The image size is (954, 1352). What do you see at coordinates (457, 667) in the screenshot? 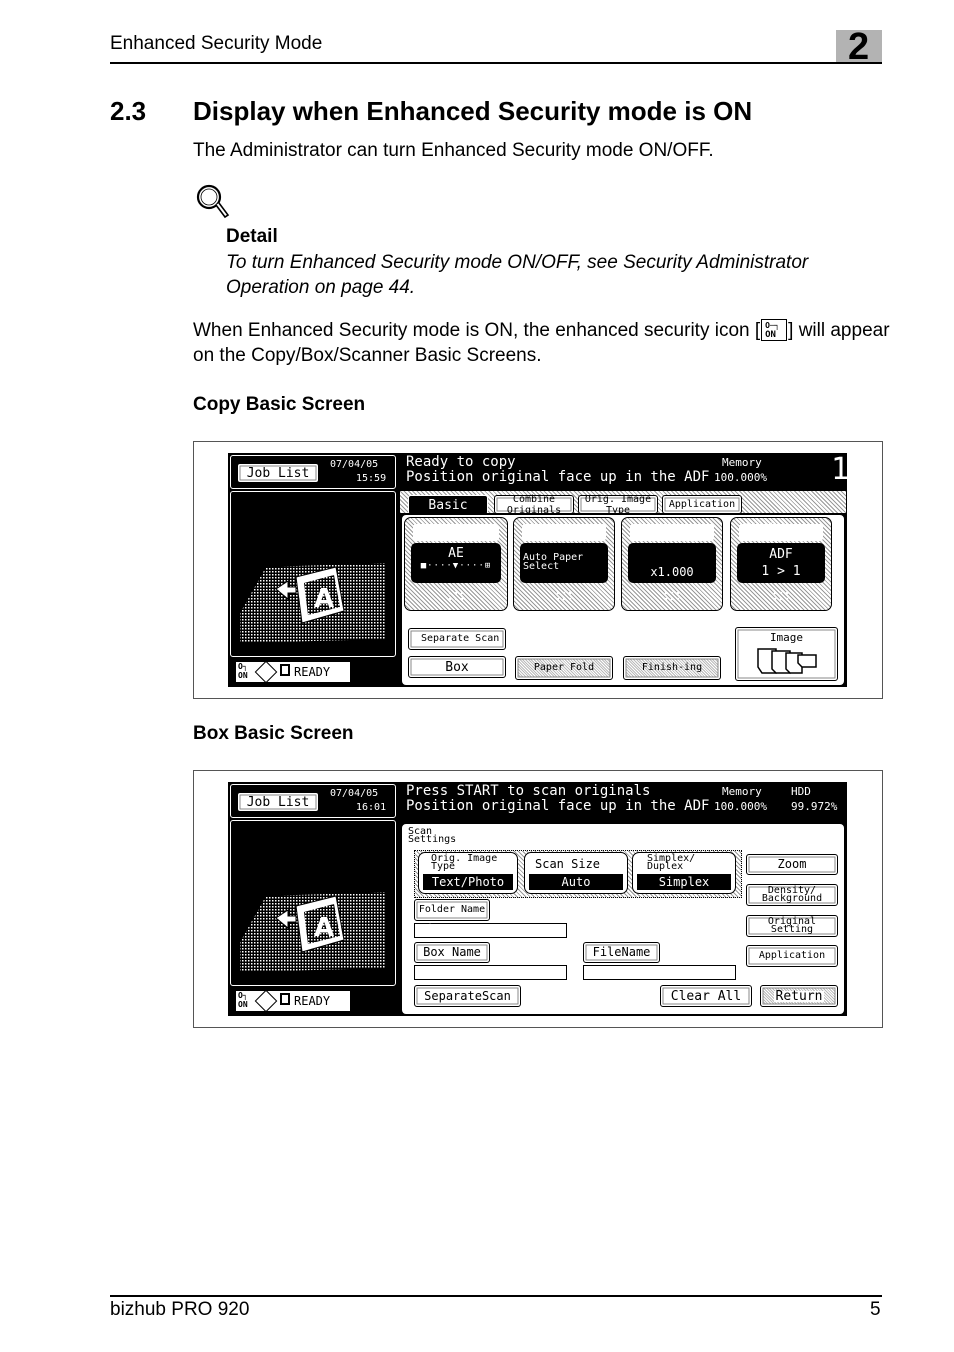
I see `box-button: Box` at bounding box center [457, 667].